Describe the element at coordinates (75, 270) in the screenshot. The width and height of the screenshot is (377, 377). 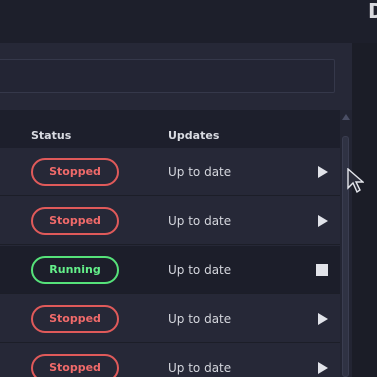
I see `status-badge: Running` at that location.